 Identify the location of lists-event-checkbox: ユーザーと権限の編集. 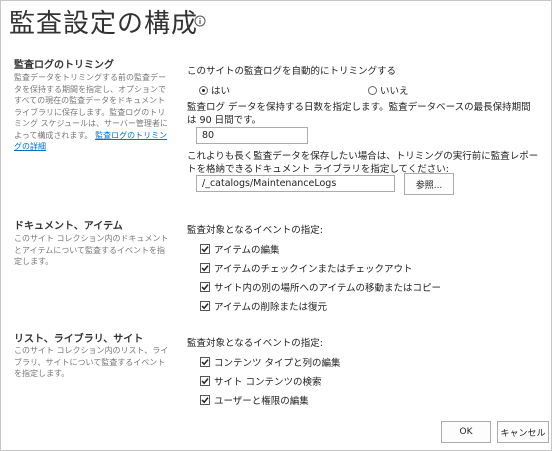
(254, 400).